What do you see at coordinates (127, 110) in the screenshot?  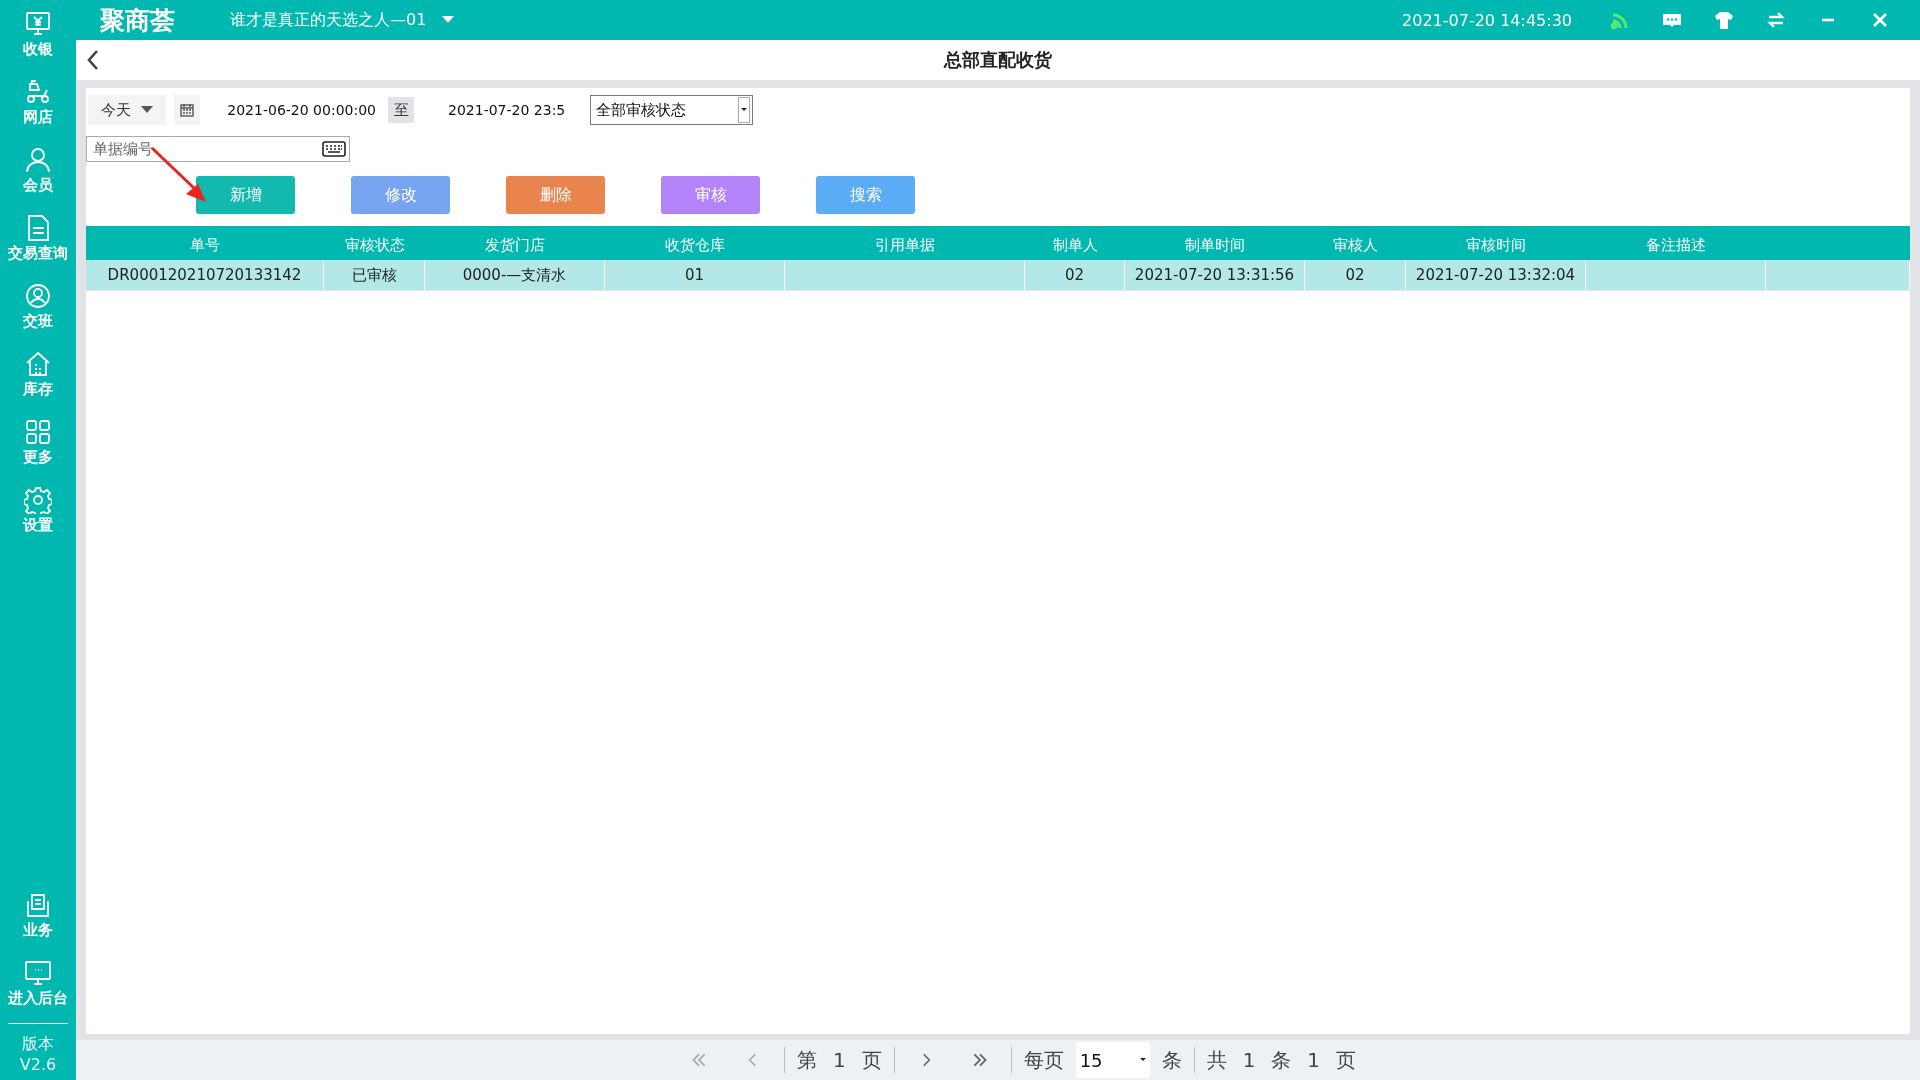 I see `period-dropdown: 今天` at bounding box center [127, 110].